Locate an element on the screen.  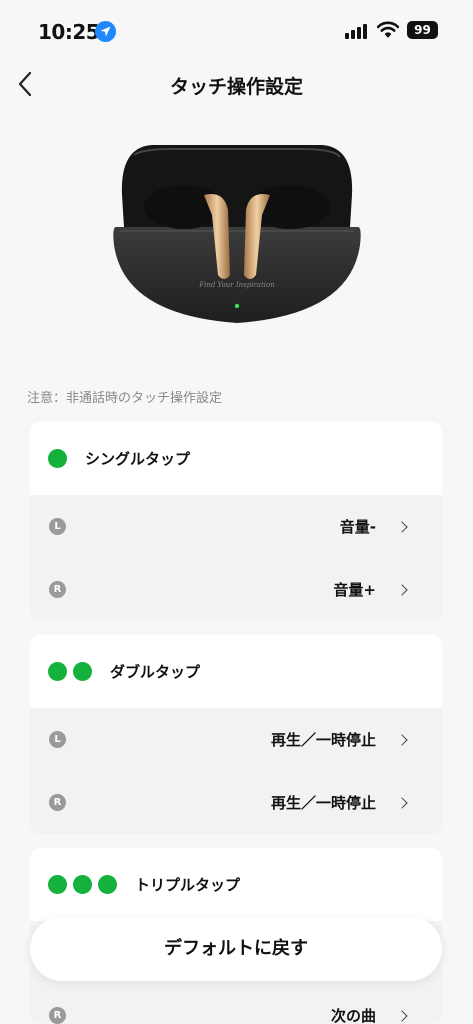
double-tap-left-value: 再生／一時停止 is located at coordinates (323, 740).